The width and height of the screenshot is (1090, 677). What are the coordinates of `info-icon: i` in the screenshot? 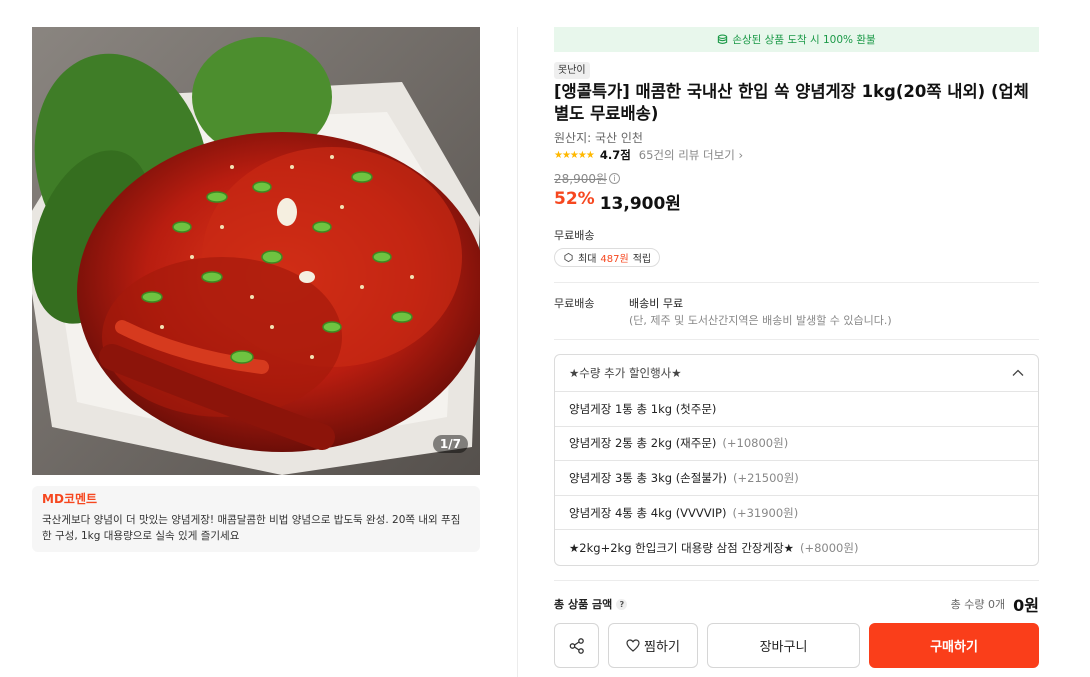 It's located at (615, 178).